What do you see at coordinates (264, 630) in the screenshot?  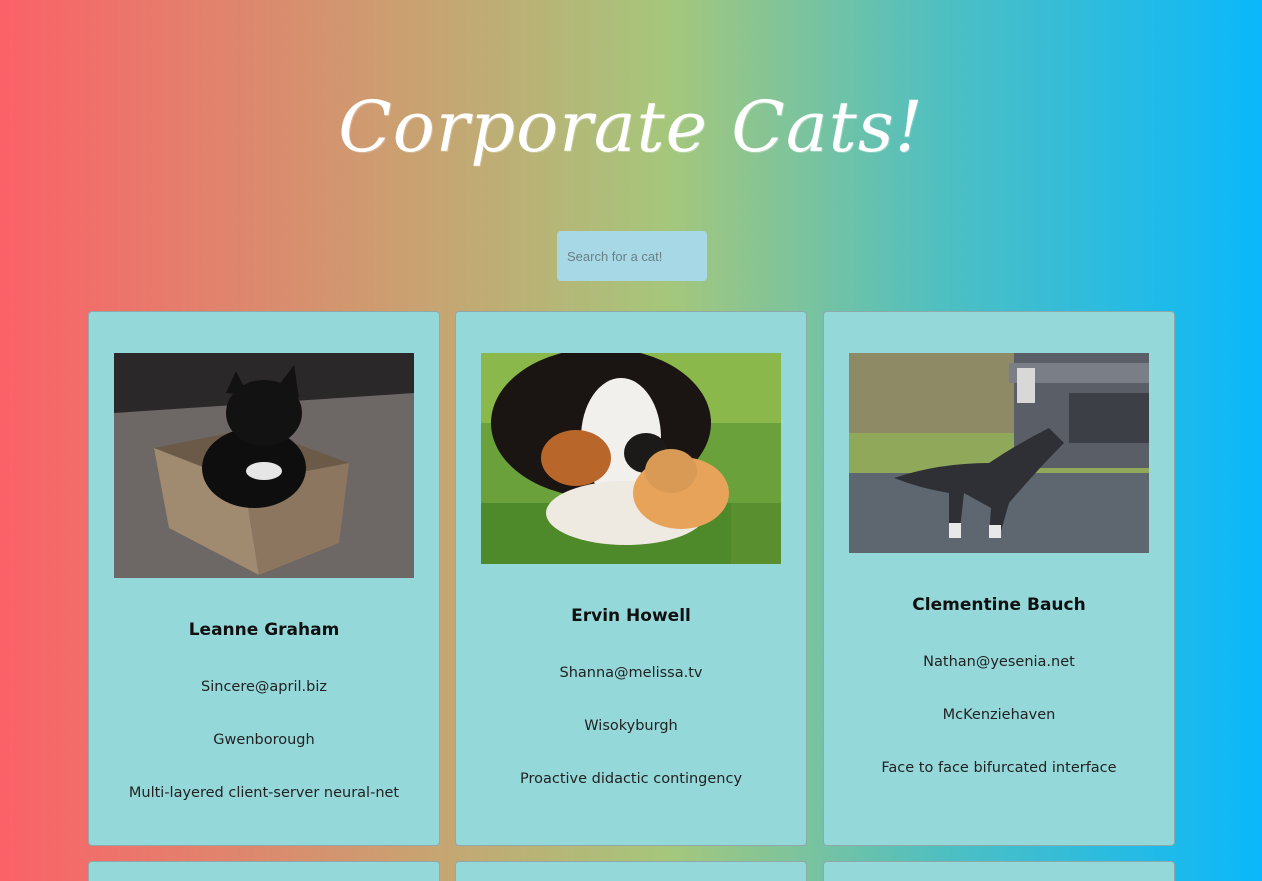 I see `card-name: Leanne Graham` at bounding box center [264, 630].